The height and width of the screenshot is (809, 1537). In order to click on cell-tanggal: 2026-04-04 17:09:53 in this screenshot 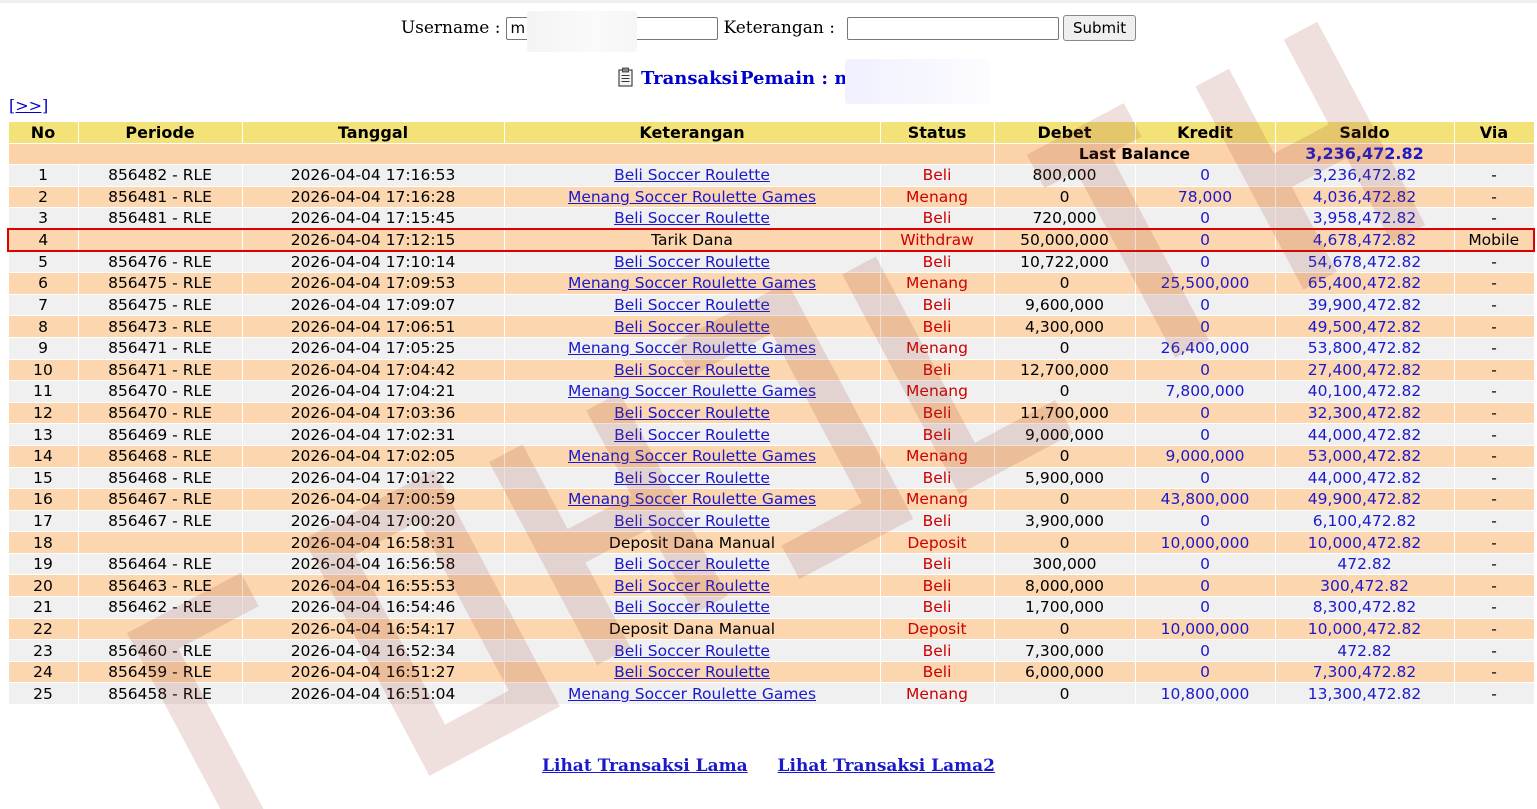, I will do `click(373, 283)`.